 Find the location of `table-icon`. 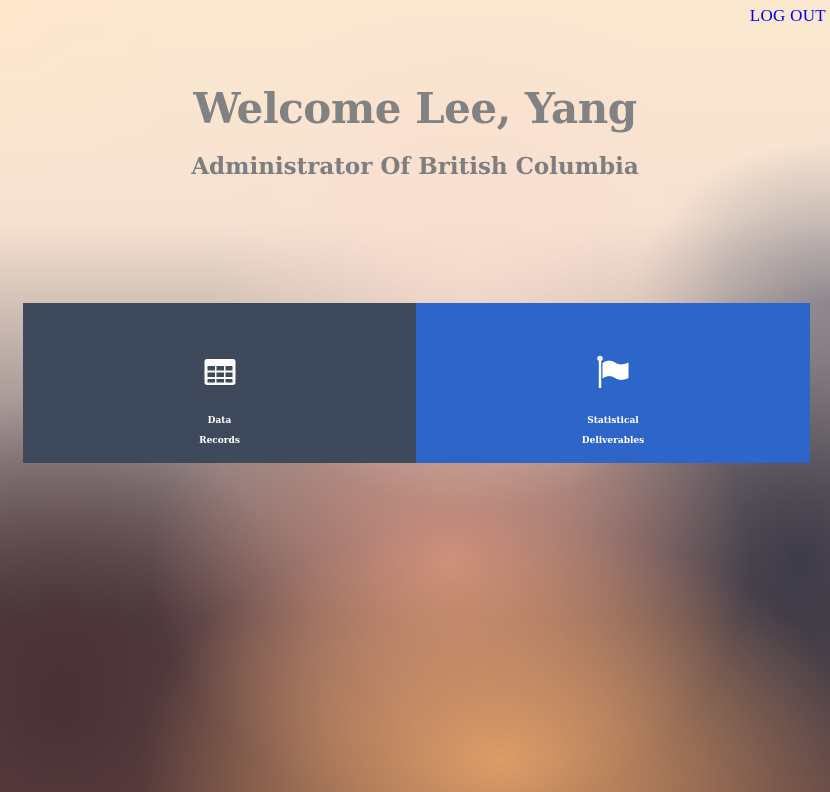

table-icon is located at coordinates (219, 372).